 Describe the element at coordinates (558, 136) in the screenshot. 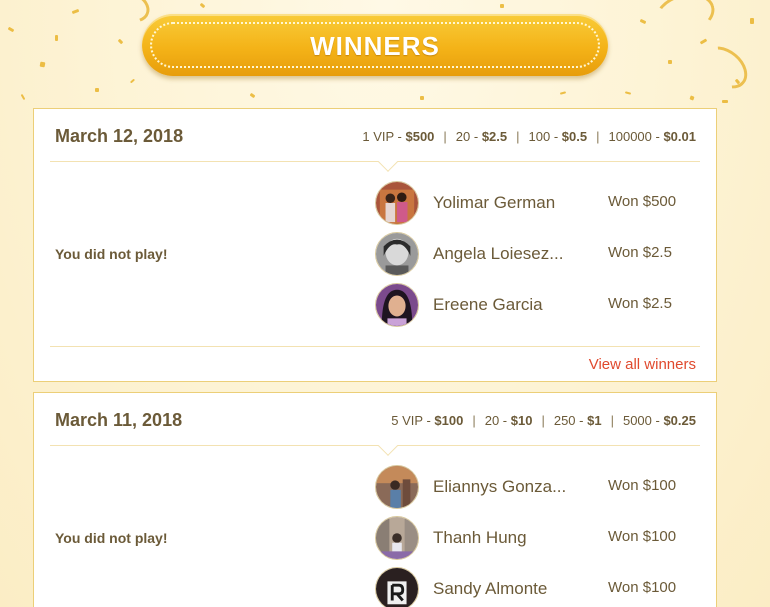

I see `prize-tier: 100 - $0.5` at that location.